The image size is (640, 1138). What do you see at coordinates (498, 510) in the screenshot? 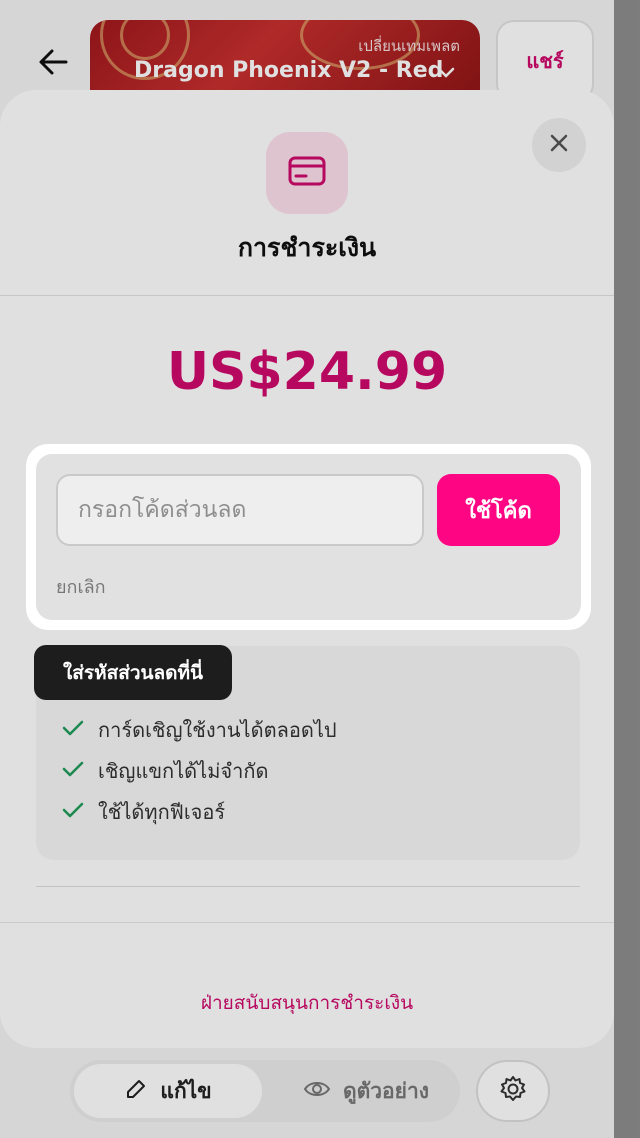
I see `apply-code-button: ใช้โค้ด` at bounding box center [498, 510].